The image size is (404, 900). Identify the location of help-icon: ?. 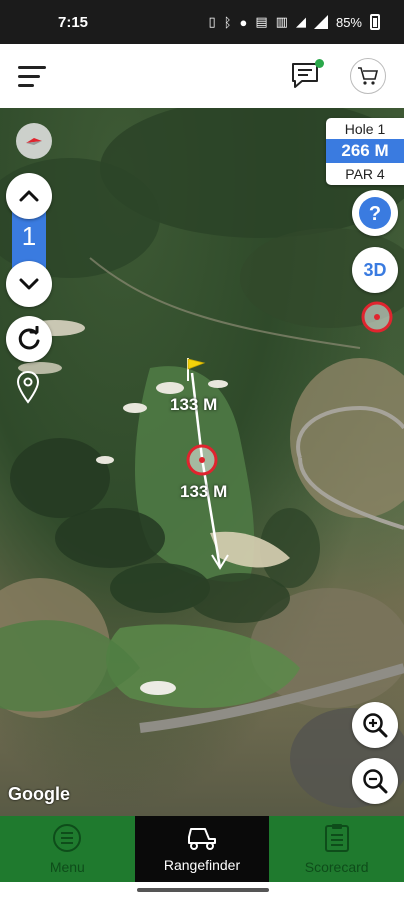
(375, 213).